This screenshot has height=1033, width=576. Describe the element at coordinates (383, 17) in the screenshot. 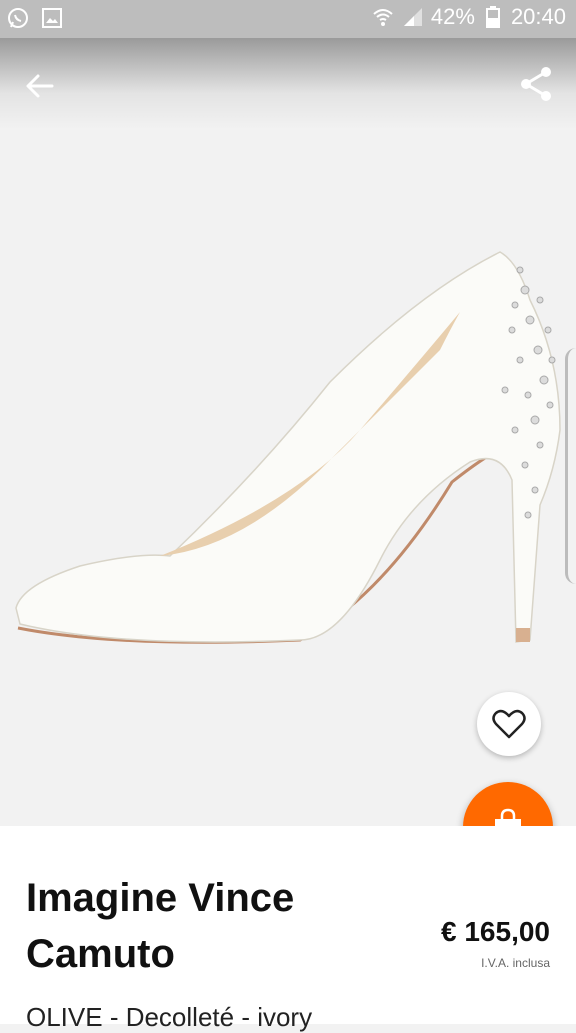

I see `wifi-icon` at that location.